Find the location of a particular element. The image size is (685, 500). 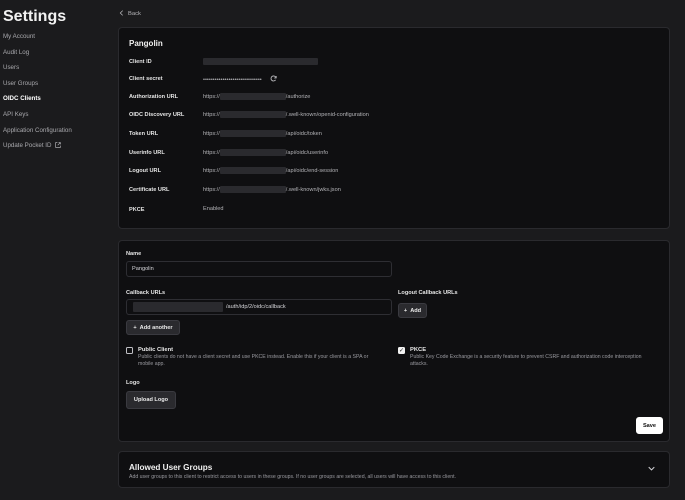

pkce-label: PKCE is located at coordinates (137, 210).